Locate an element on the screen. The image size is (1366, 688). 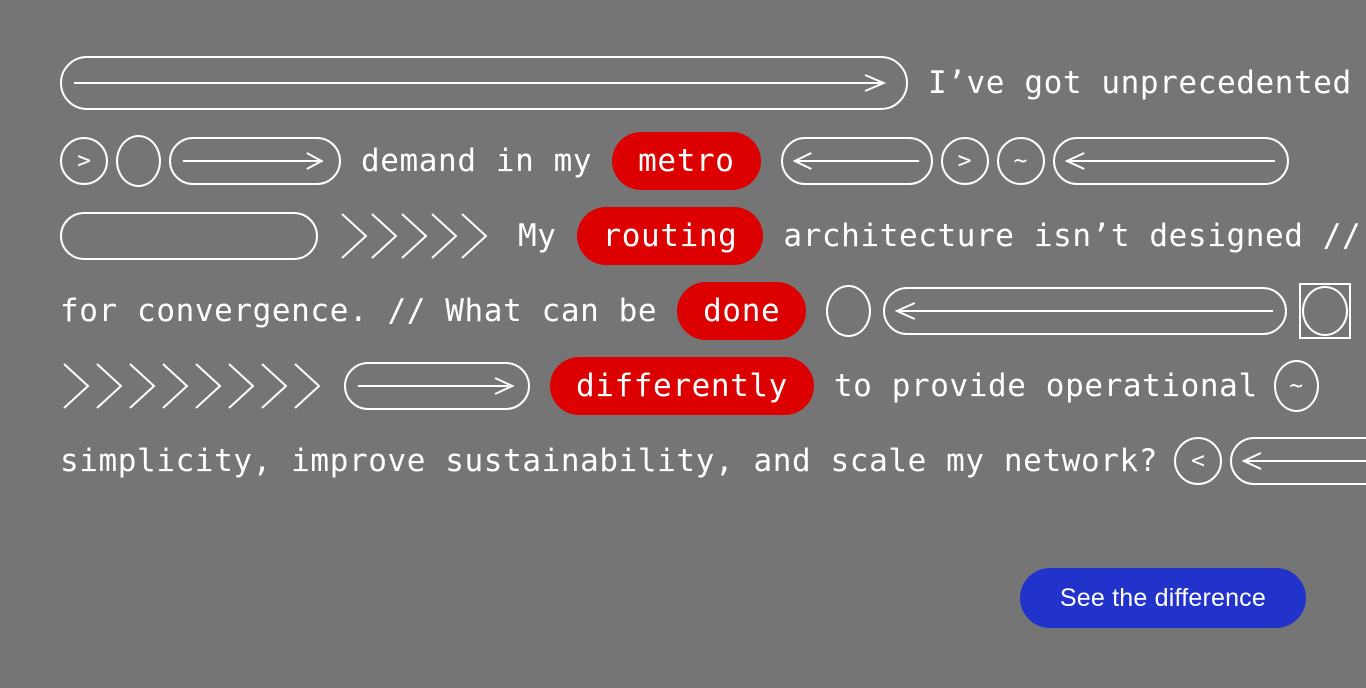
circle-tilde-icon: ~ is located at coordinates (1020, 161).